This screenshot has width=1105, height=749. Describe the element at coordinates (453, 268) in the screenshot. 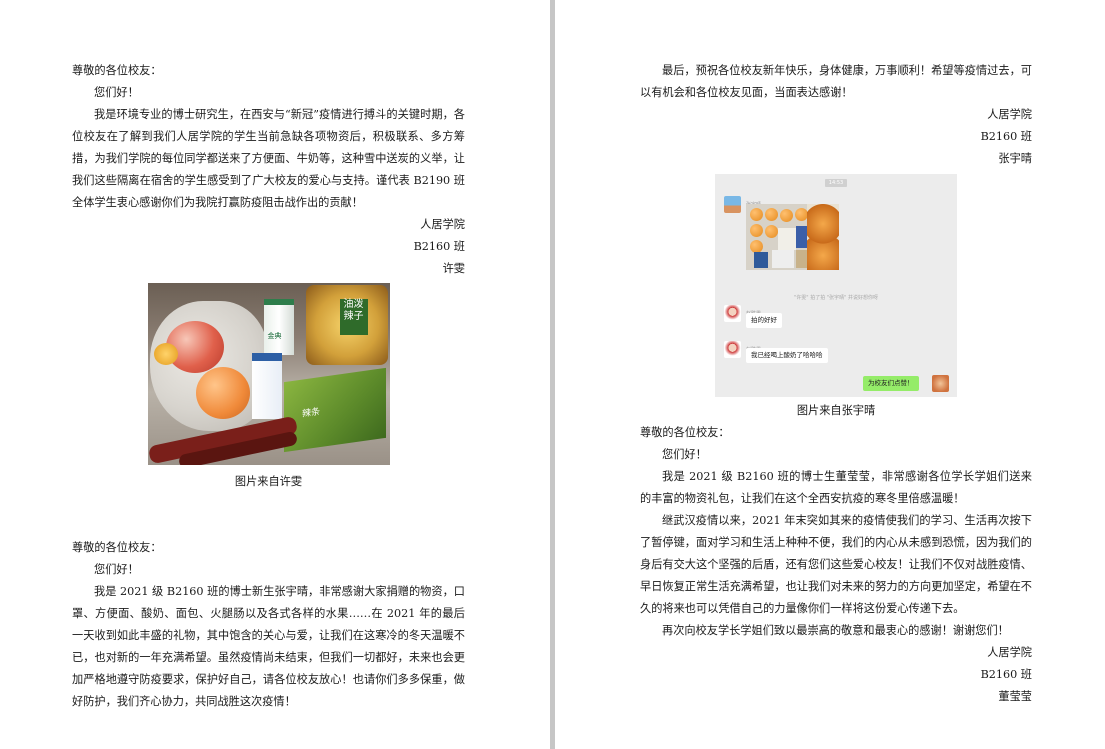

I see `letter1-sign-name: 许雯` at that location.